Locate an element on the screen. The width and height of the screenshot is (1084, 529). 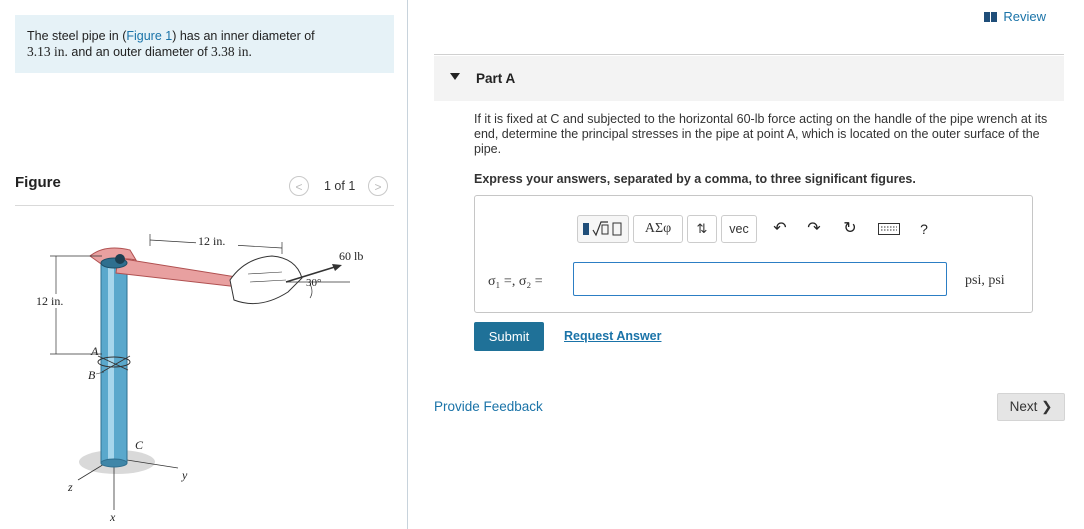
keyboard-icon is located at coordinates (889, 229).